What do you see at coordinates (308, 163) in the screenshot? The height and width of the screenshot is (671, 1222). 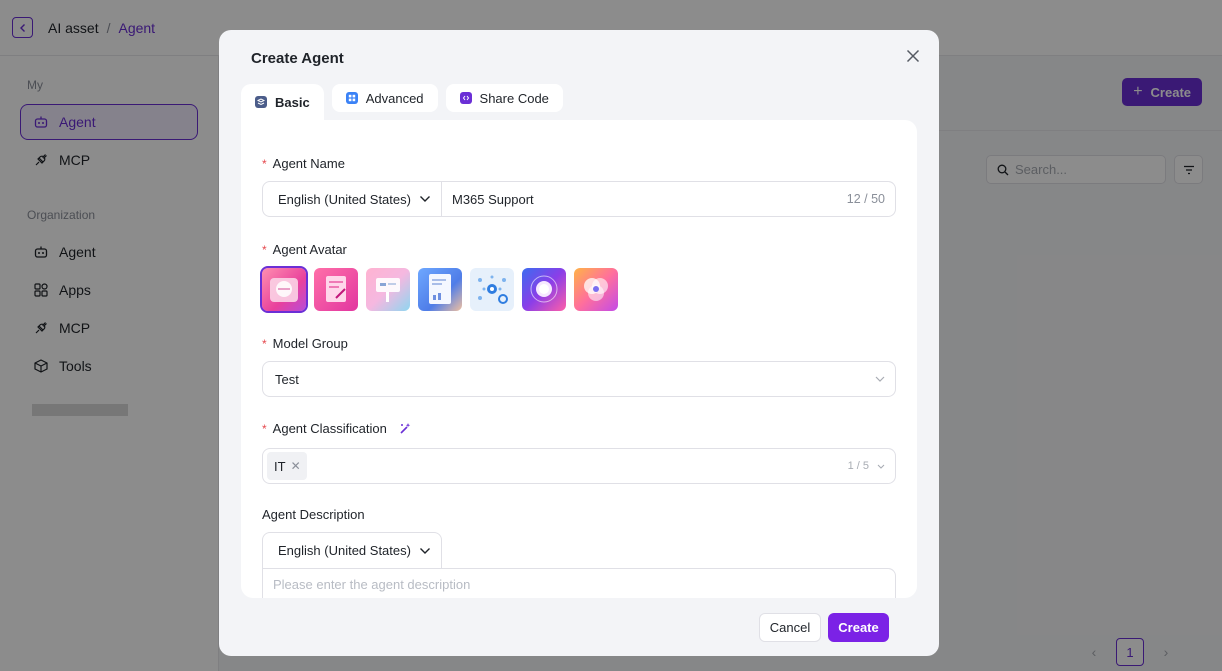 I see `agent-name-label-text: Agent Name` at bounding box center [308, 163].